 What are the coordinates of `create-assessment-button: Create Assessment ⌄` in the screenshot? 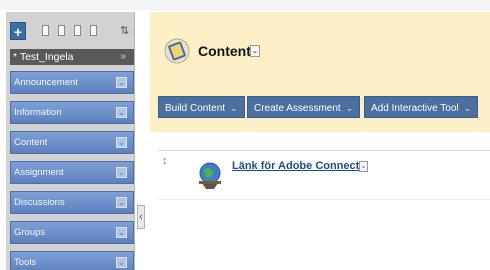 It's located at (304, 107).